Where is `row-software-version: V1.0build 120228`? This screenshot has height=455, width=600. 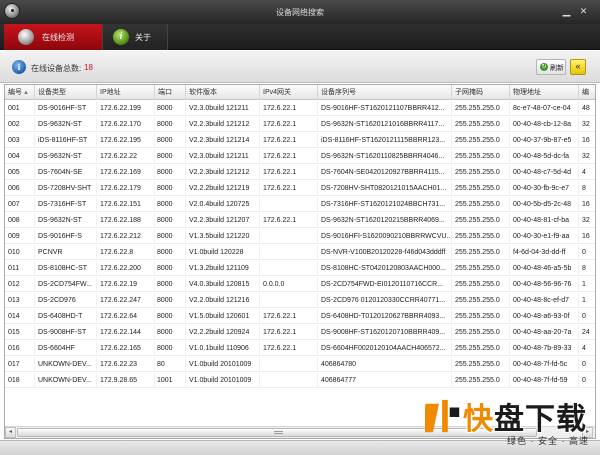
row-software-version: V1.0build 120228 is located at coordinates (223, 252).